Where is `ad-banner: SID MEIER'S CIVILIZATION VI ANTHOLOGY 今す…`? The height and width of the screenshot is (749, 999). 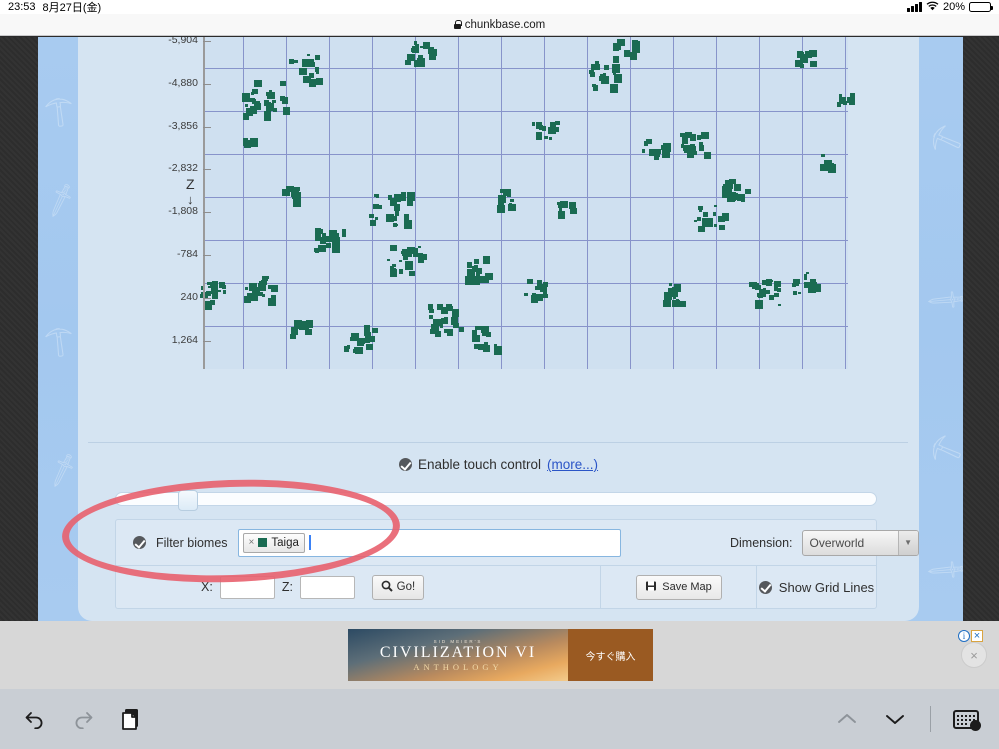
ad-banner: SID MEIER'S CIVILIZATION VI ANTHOLOGY 今す… is located at coordinates (500, 655).